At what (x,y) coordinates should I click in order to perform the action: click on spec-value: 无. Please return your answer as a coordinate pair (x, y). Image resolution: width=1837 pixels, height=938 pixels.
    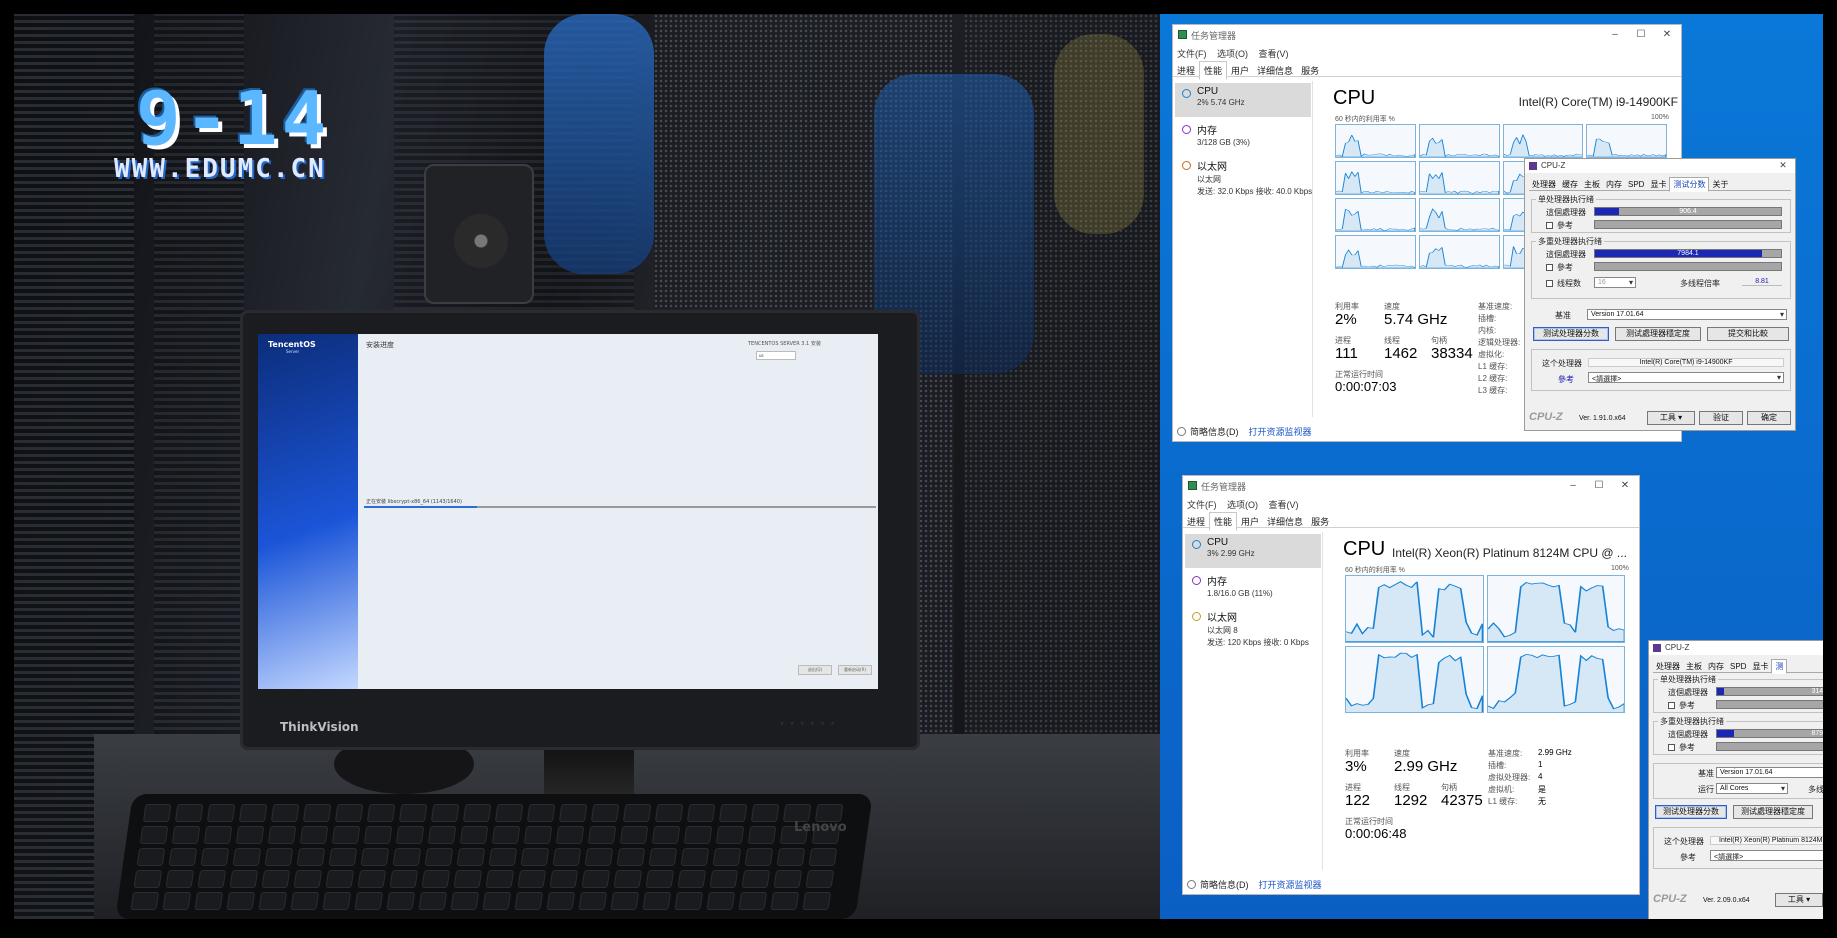
    Looking at the image, I should click on (1542, 801).